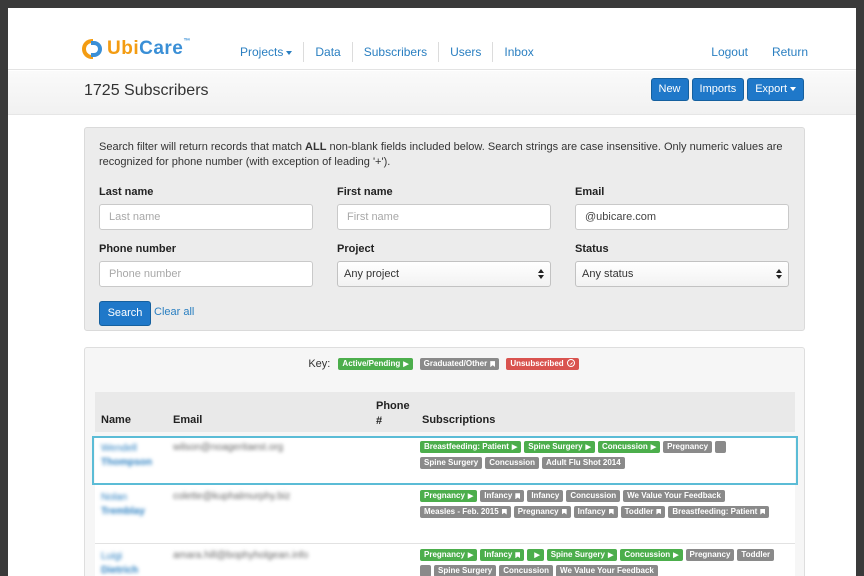  I want to click on main-nav: Projects Data Subscribers Users Inbox, so click(387, 52).